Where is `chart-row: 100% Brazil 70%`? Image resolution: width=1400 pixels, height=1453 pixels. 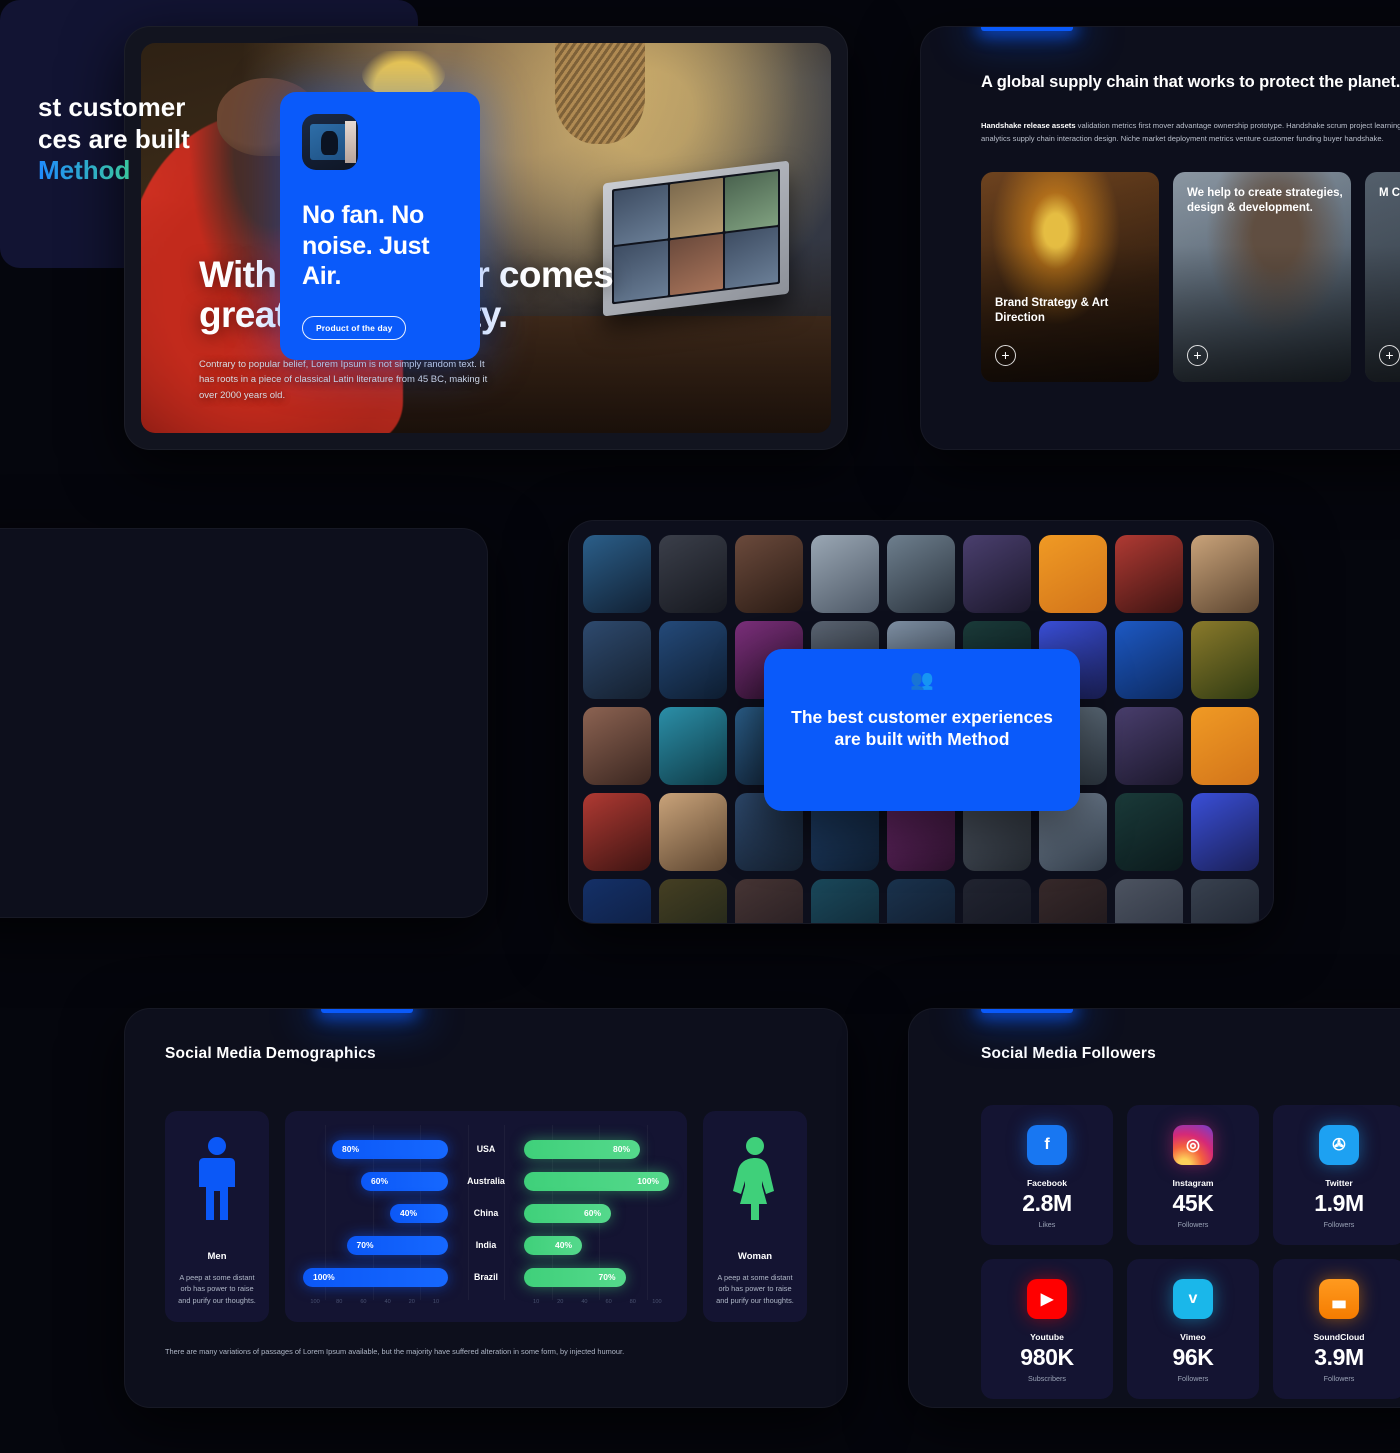
chart-row: 100% Brazil 70% is located at coordinates (486, 1277).